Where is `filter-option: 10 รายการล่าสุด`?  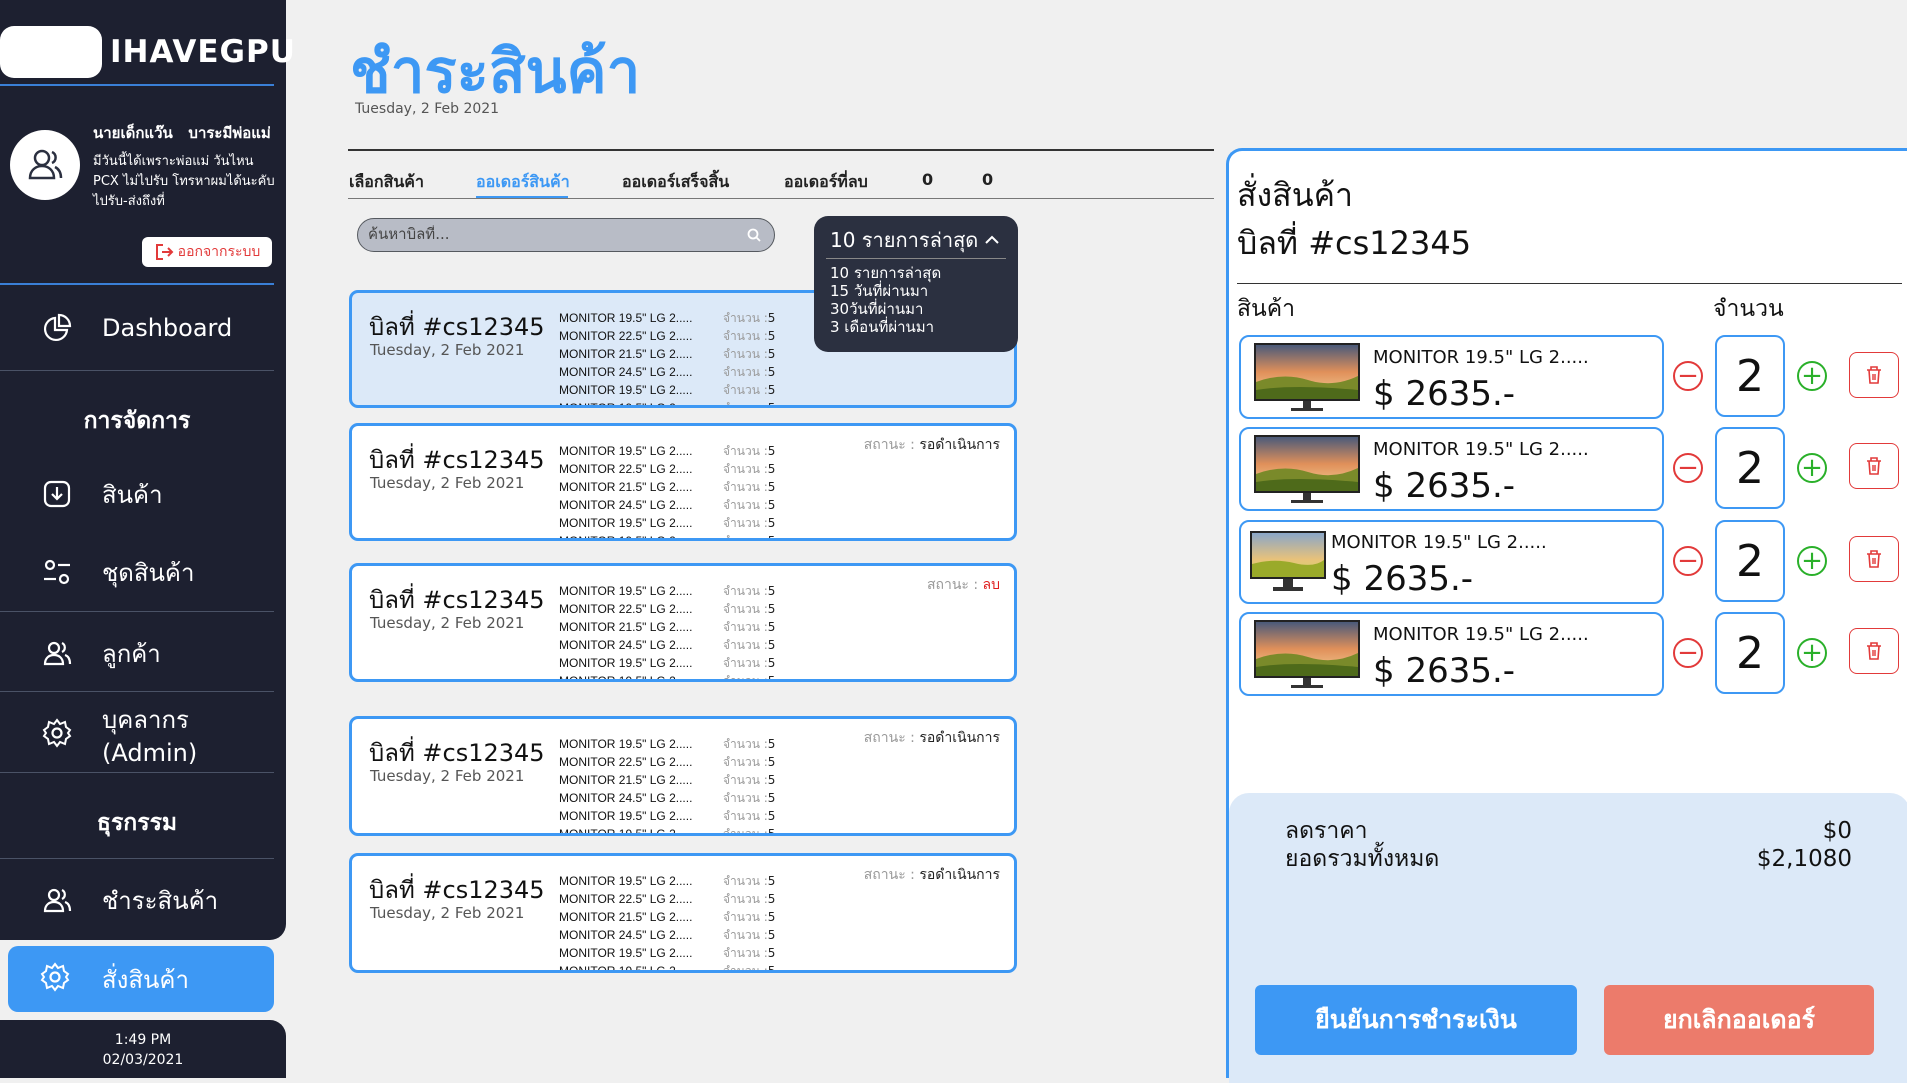
filter-option: 10 รายการล่าสุด is located at coordinates (885, 273).